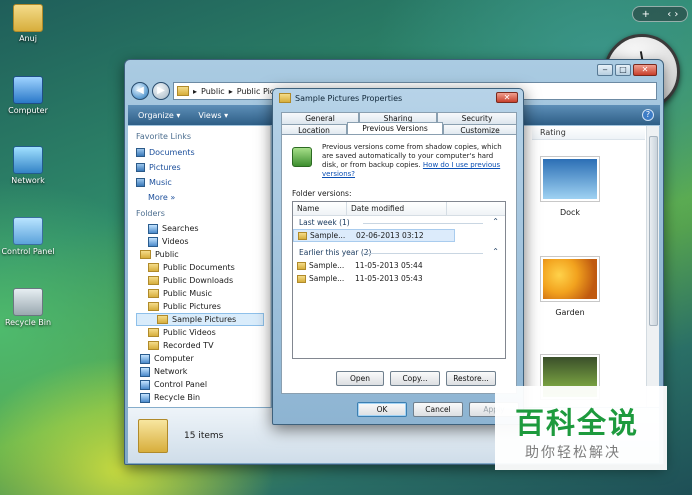  I want to click on tree-label: Public Documents, so click(199, 267).